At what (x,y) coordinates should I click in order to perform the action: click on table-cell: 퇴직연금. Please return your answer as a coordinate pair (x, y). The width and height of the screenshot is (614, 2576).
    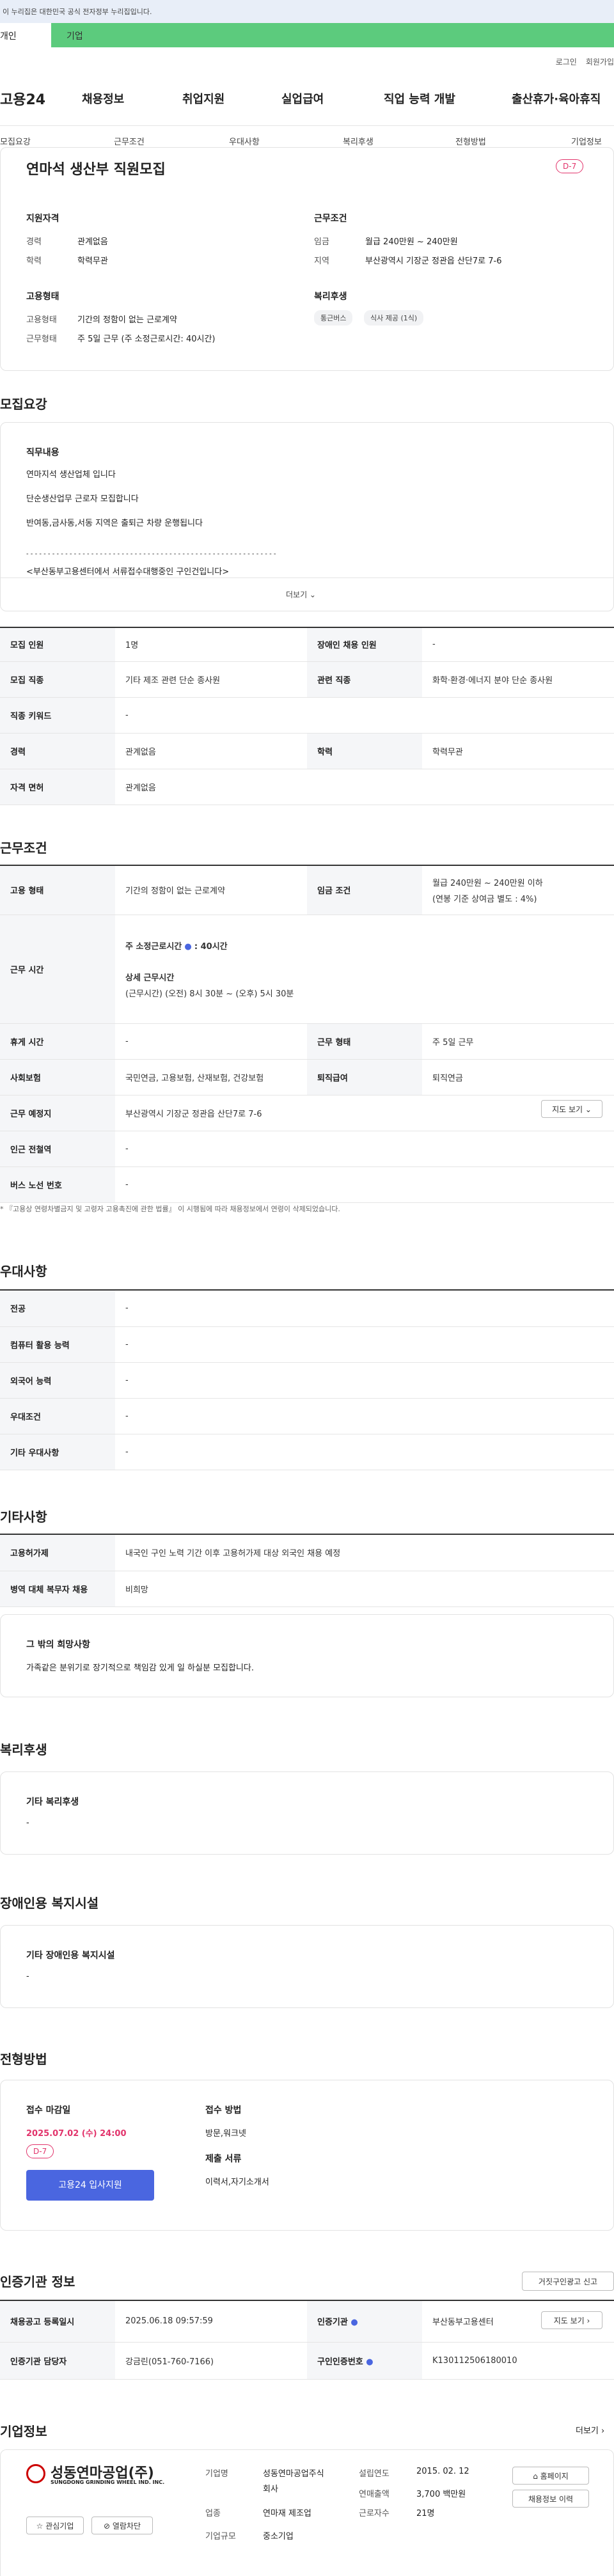
    Looking at the image, I should click on (518, 1077).